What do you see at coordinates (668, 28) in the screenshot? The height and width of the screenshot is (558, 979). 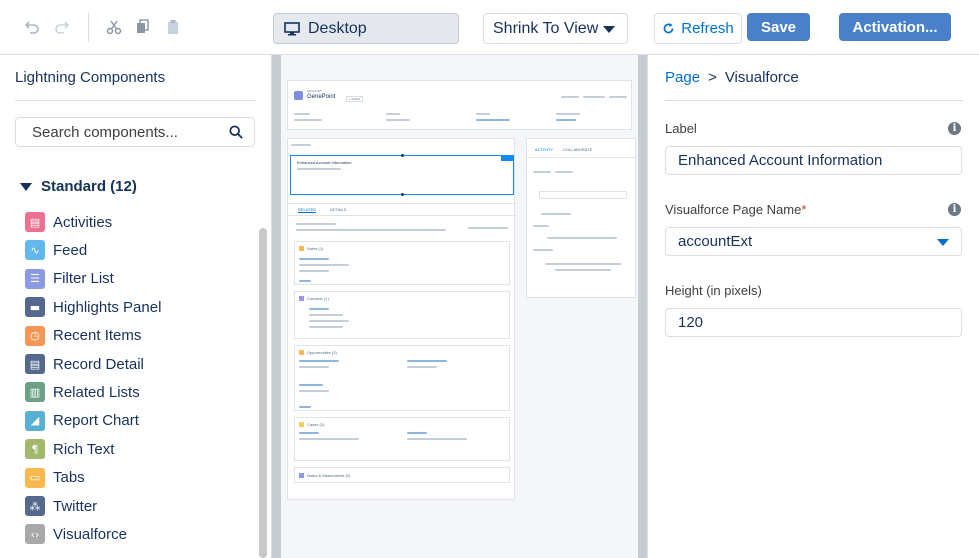 I see `refresh-icon` at bounding box center [668, 28].